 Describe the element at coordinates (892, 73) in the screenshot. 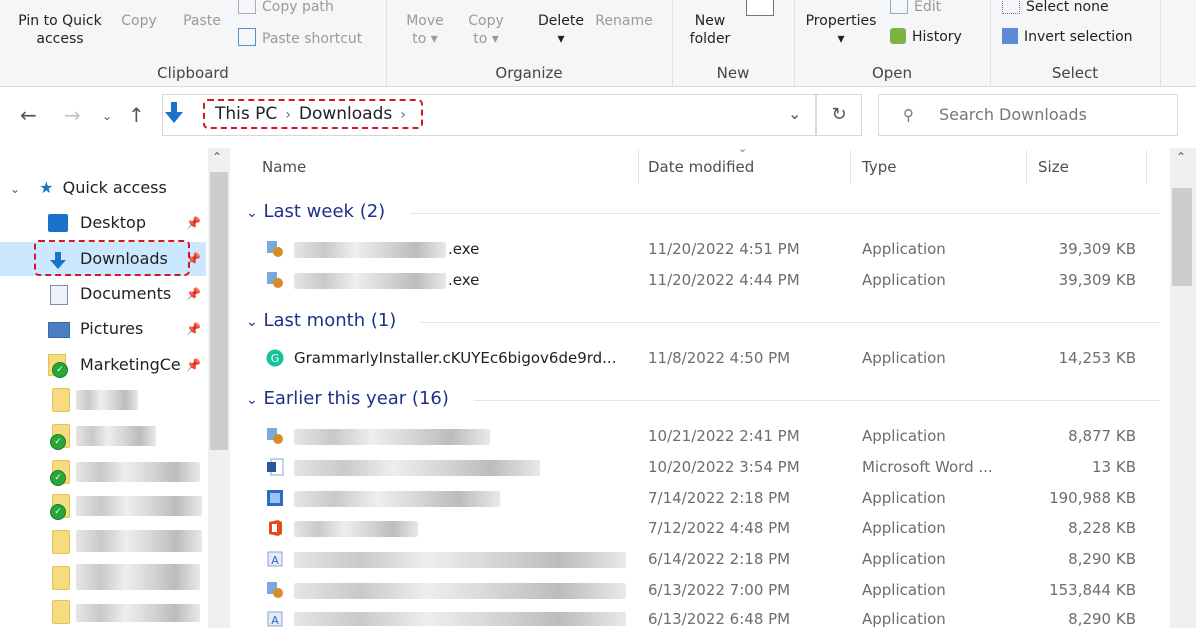

I see `open-label: Open` at that location.